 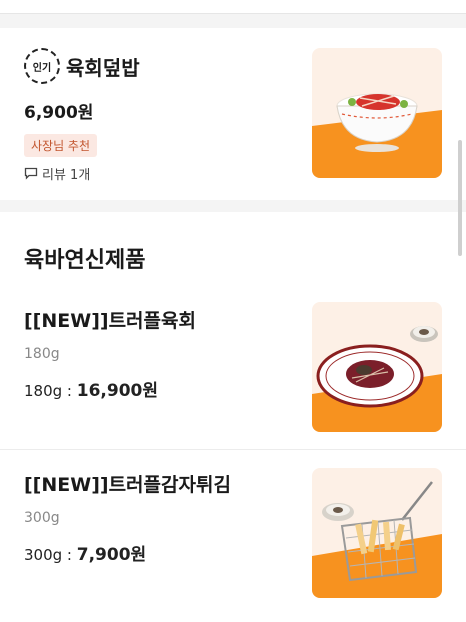 I want to click on owner-recommend-tag: 사장님 추천, so click(x=61, y=145).